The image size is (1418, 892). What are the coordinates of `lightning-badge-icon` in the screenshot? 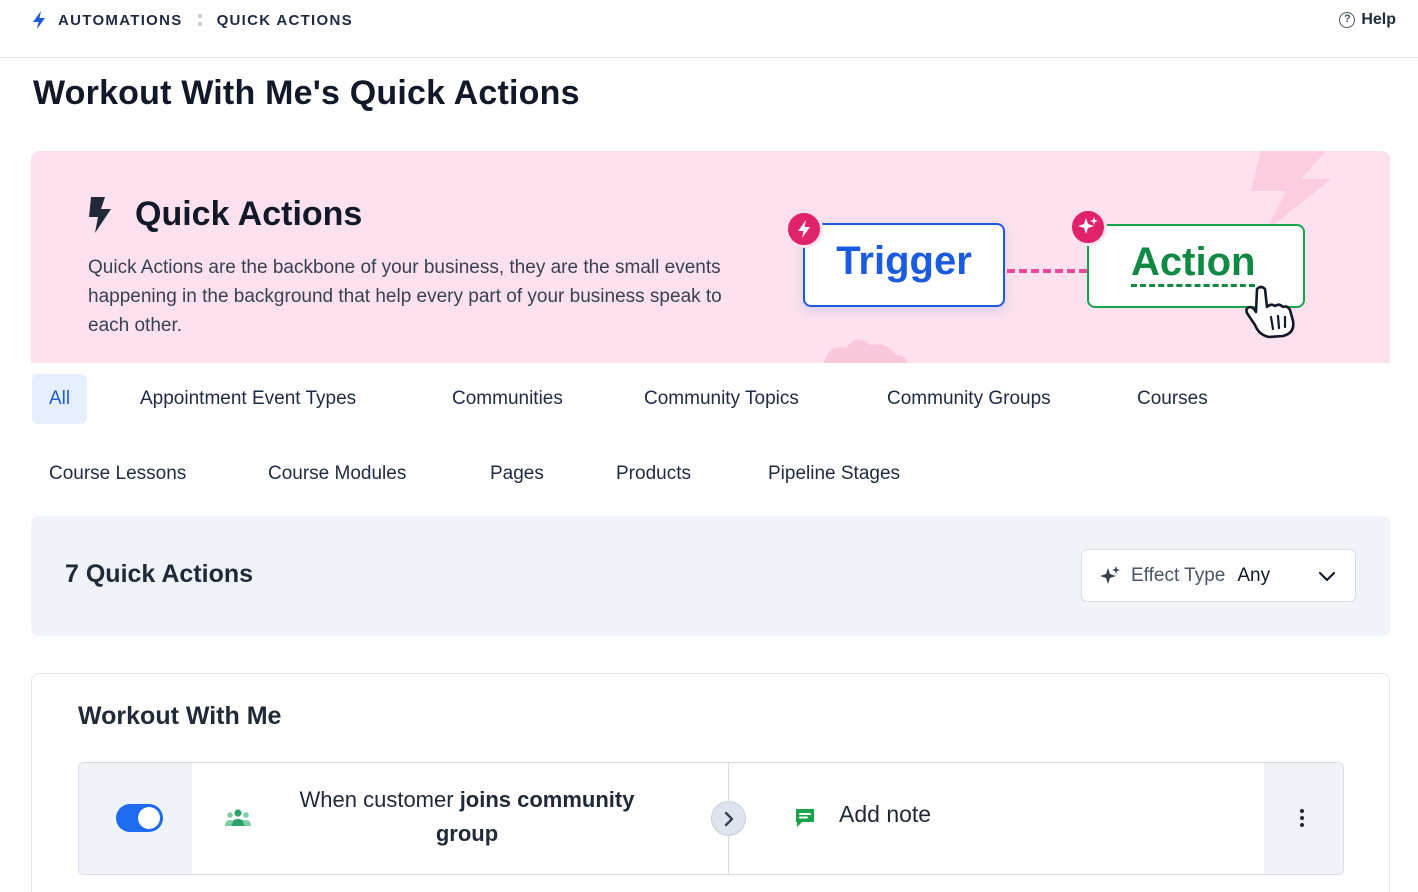 It's located at (804, 229).